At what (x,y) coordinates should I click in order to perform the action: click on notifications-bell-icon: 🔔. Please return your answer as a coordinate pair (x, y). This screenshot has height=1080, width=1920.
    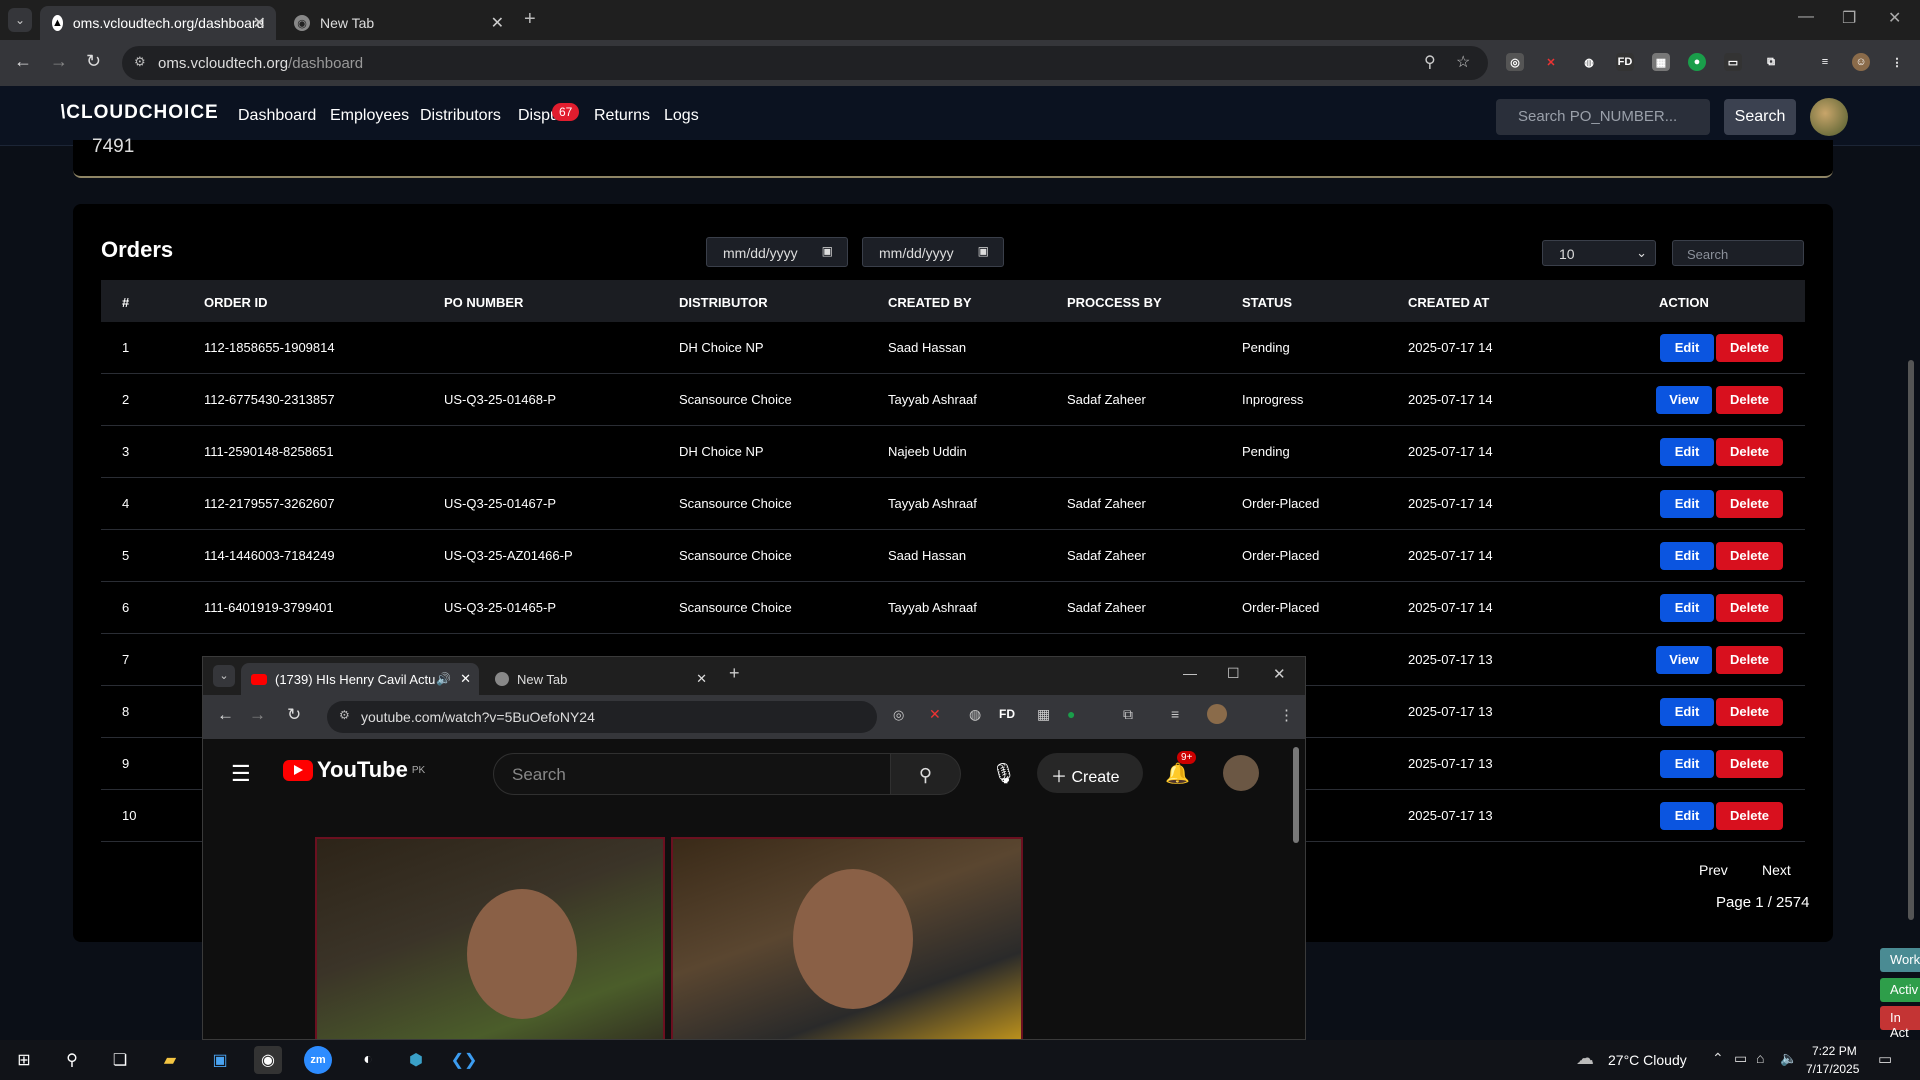
    Looking at the image, I should click on (1177, 773).